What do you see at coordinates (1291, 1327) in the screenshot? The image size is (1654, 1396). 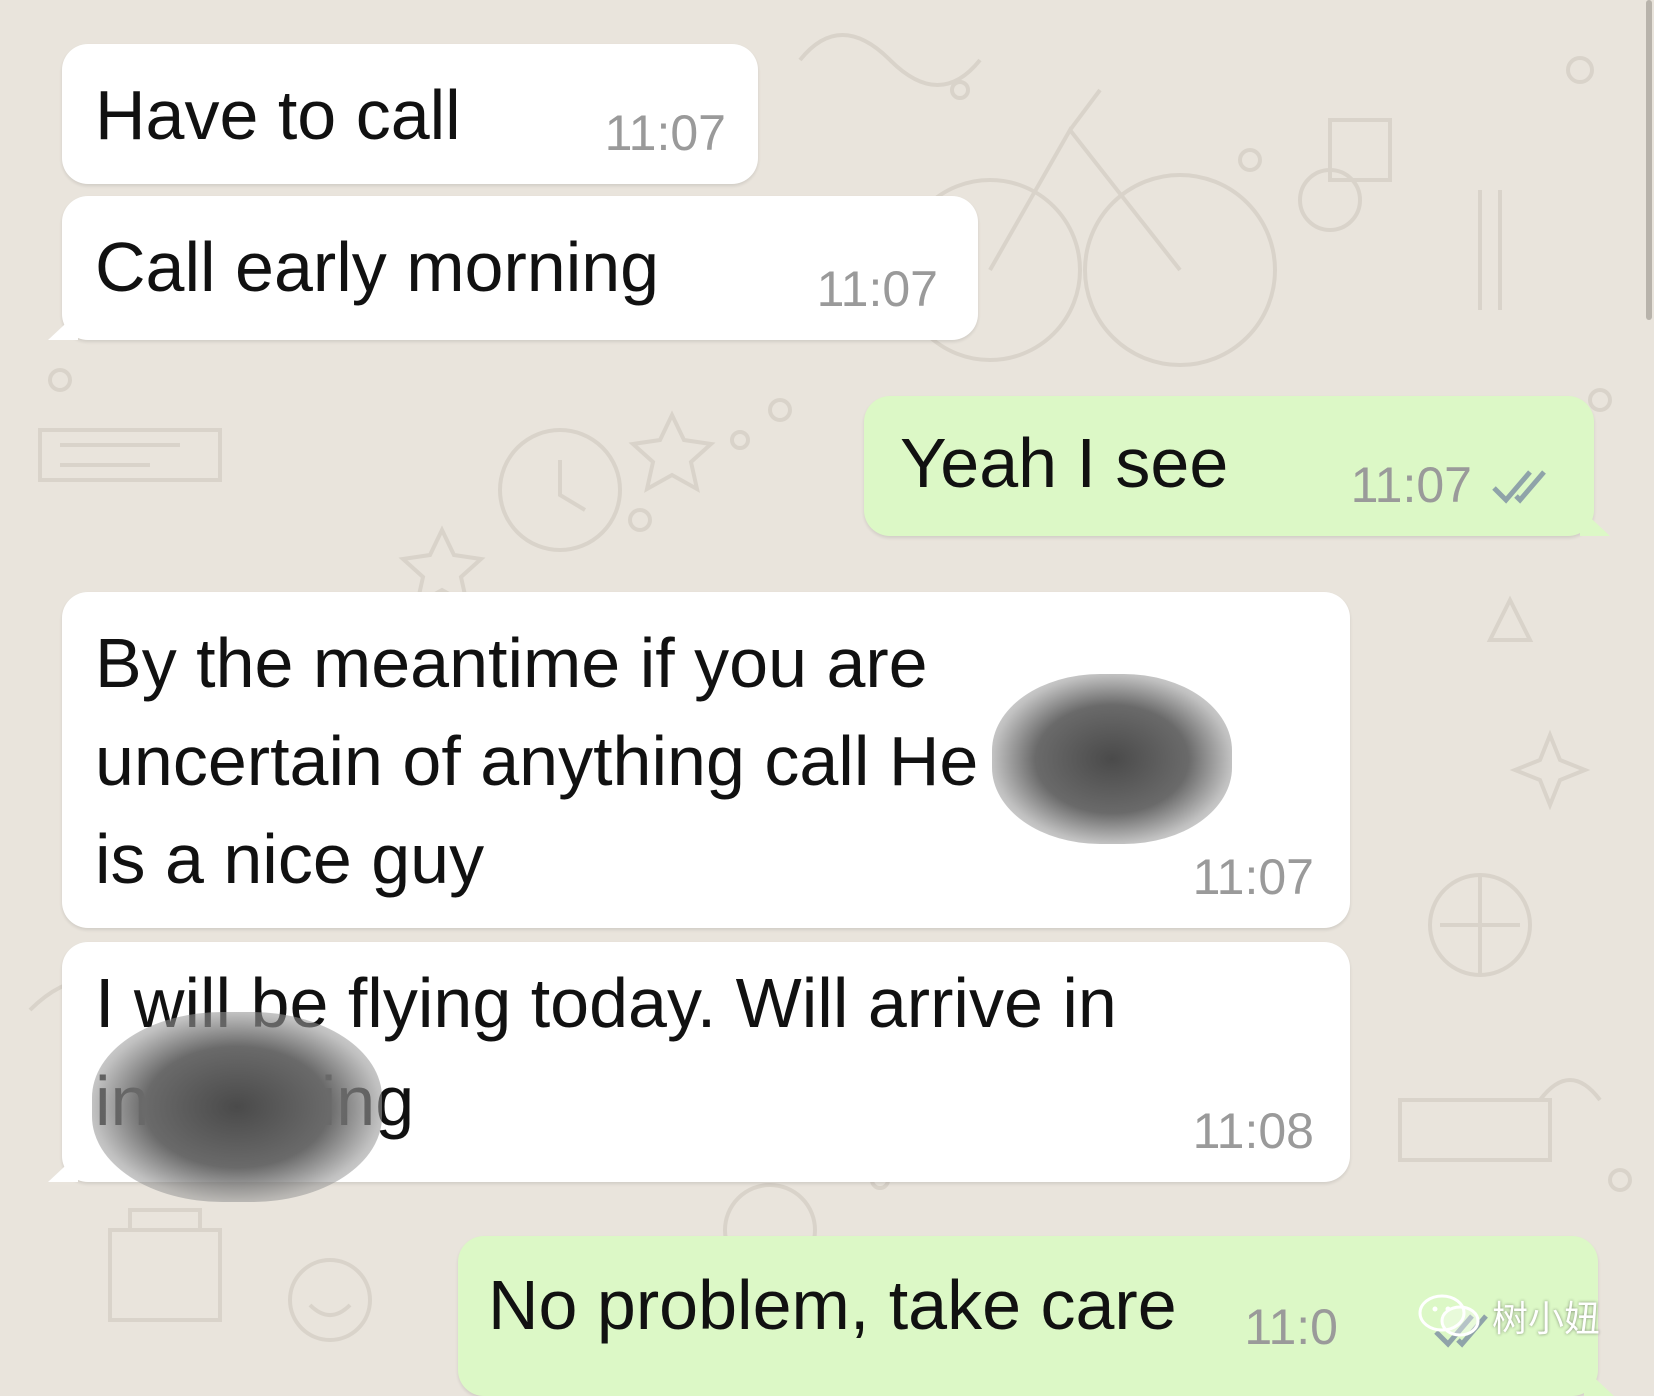 I see `message-timestamp: 11:0` at bounding box center [1291, 1327].